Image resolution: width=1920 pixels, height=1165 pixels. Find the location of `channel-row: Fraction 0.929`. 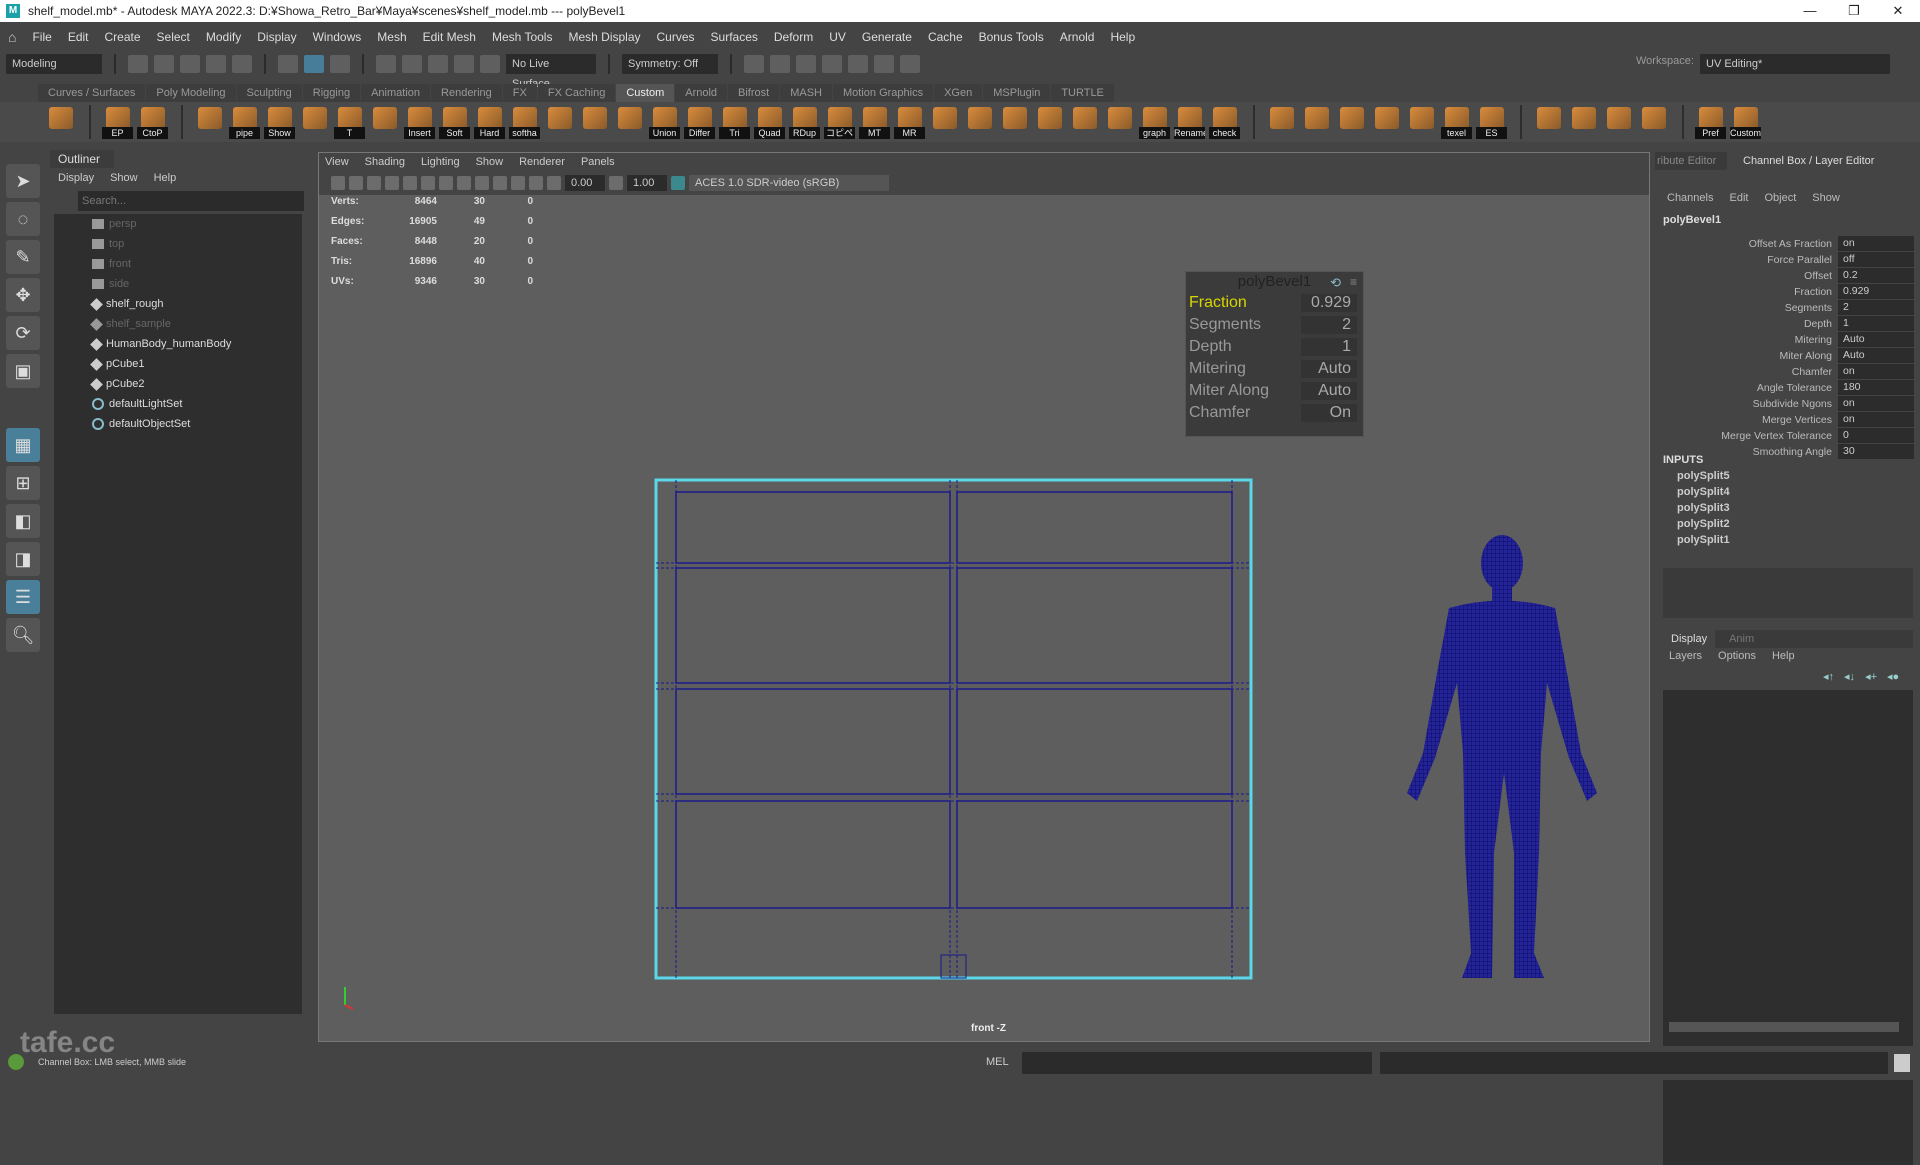

channel-row: Fraction 0.929 is located at coordinates (1787, 292).